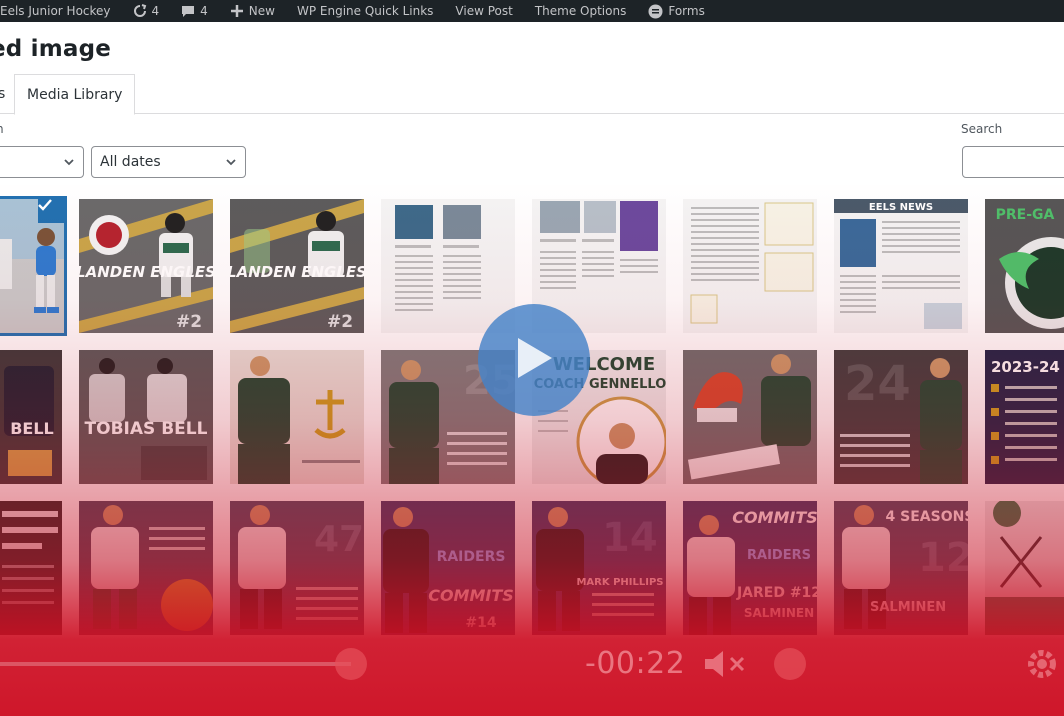 This screenshot has height=716, width=1064. What do you see at coordinates (55, 11) in the screenshot?
I see `admin-bar-site-name: Eels Junior Hockey` at bounding box center [55, 11].